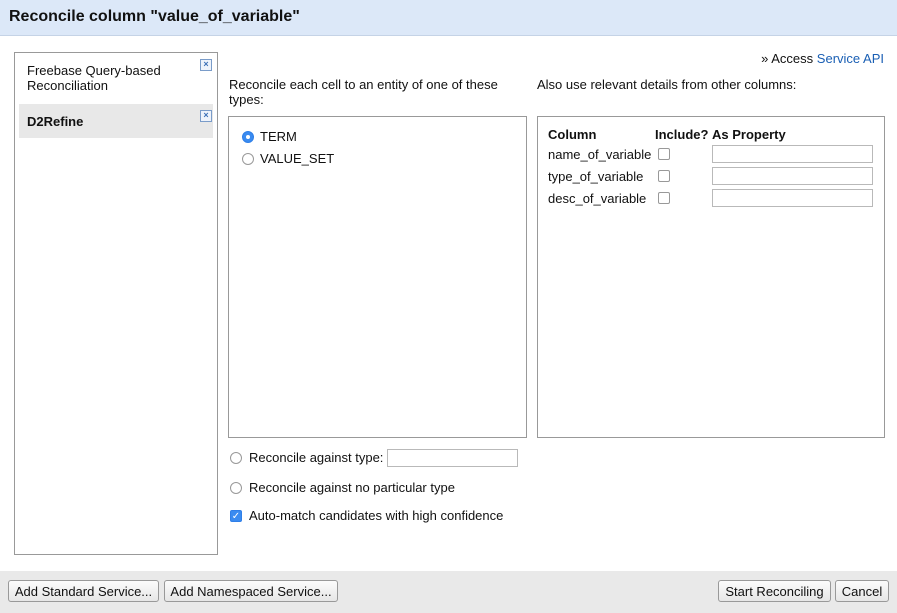 Image resolution: width=897 pixels, height=613 pixels. What do you see at coordinates (682, 134) in the screenshot?
I see `include-header: Include?` at bounding box center [682, 134].